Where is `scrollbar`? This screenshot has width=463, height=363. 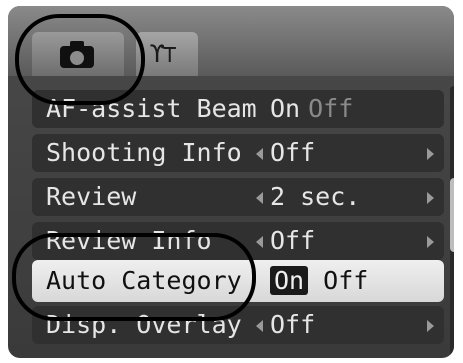
scrollbar is located at coordinates (452, 221).